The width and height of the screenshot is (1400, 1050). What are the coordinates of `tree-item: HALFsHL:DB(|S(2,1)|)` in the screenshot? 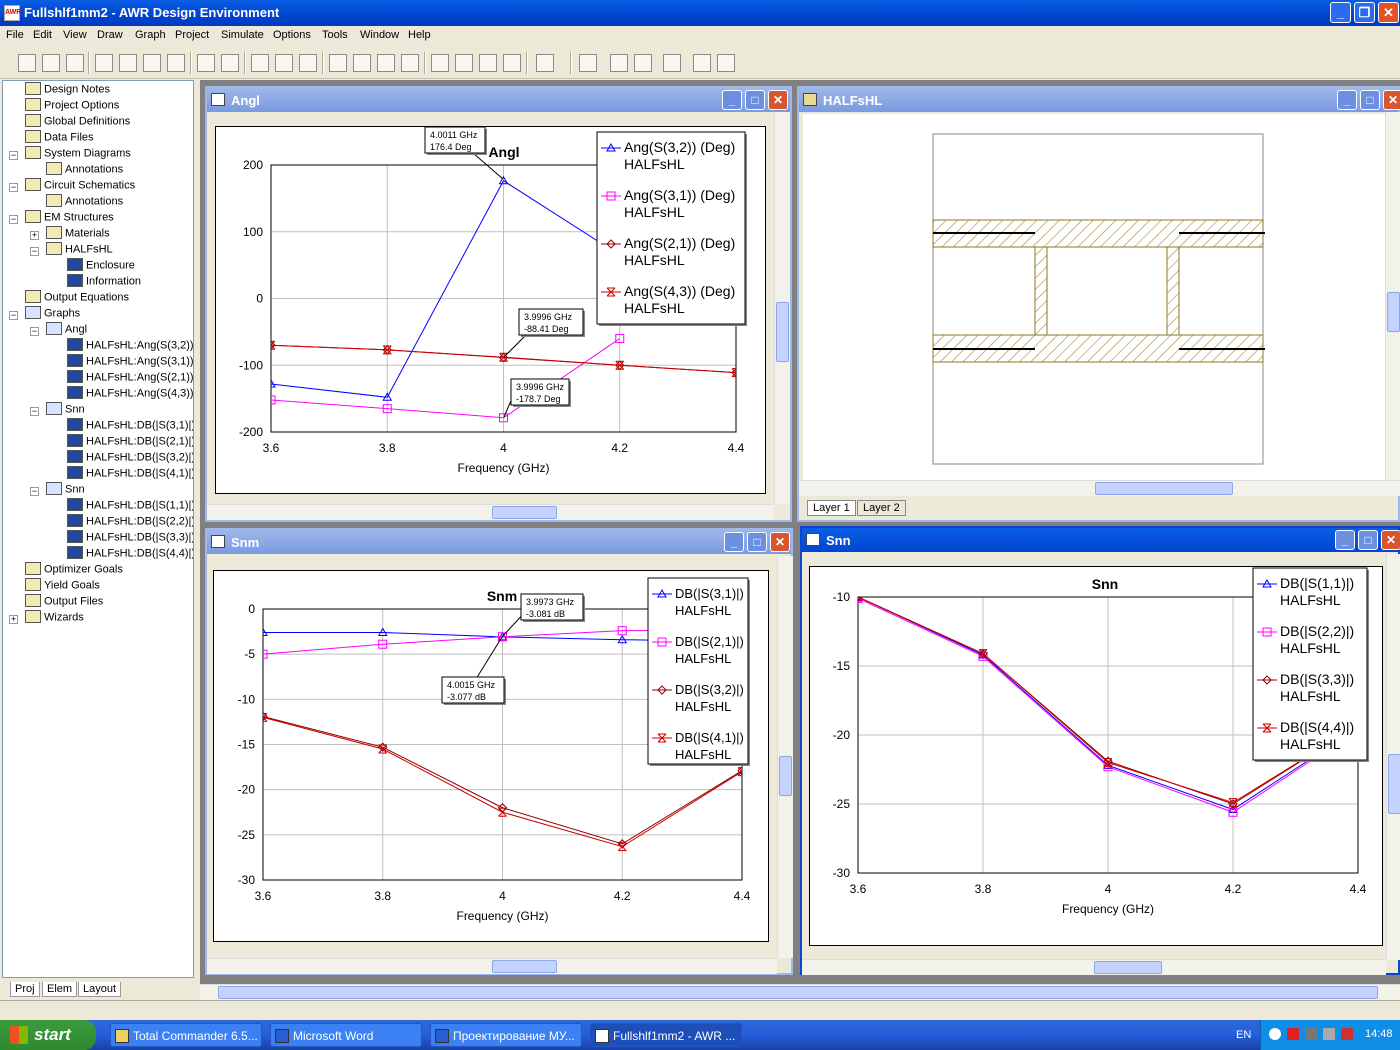 It's located at (130, 442).